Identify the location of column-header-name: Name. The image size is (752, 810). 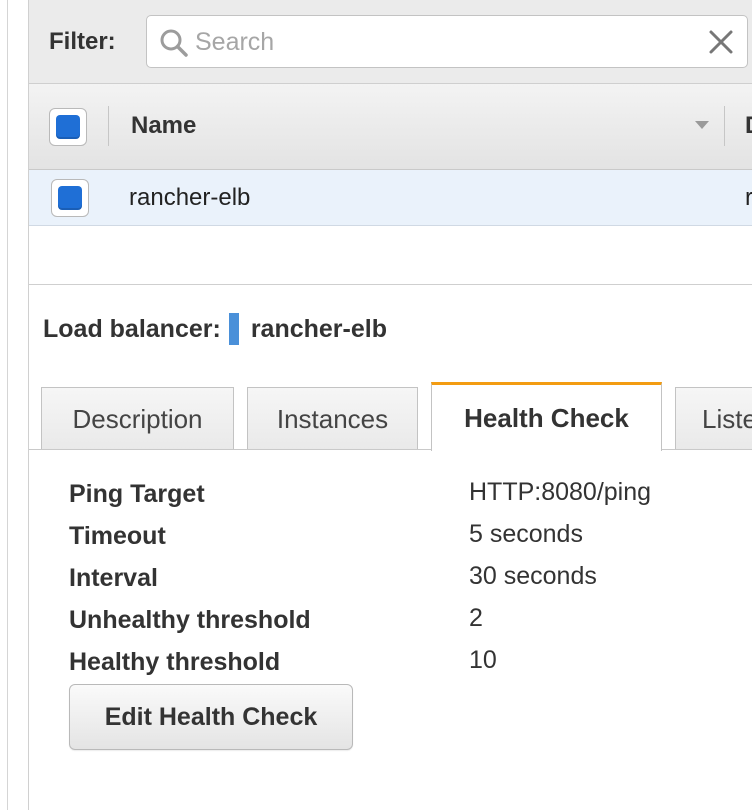
(163, 126).